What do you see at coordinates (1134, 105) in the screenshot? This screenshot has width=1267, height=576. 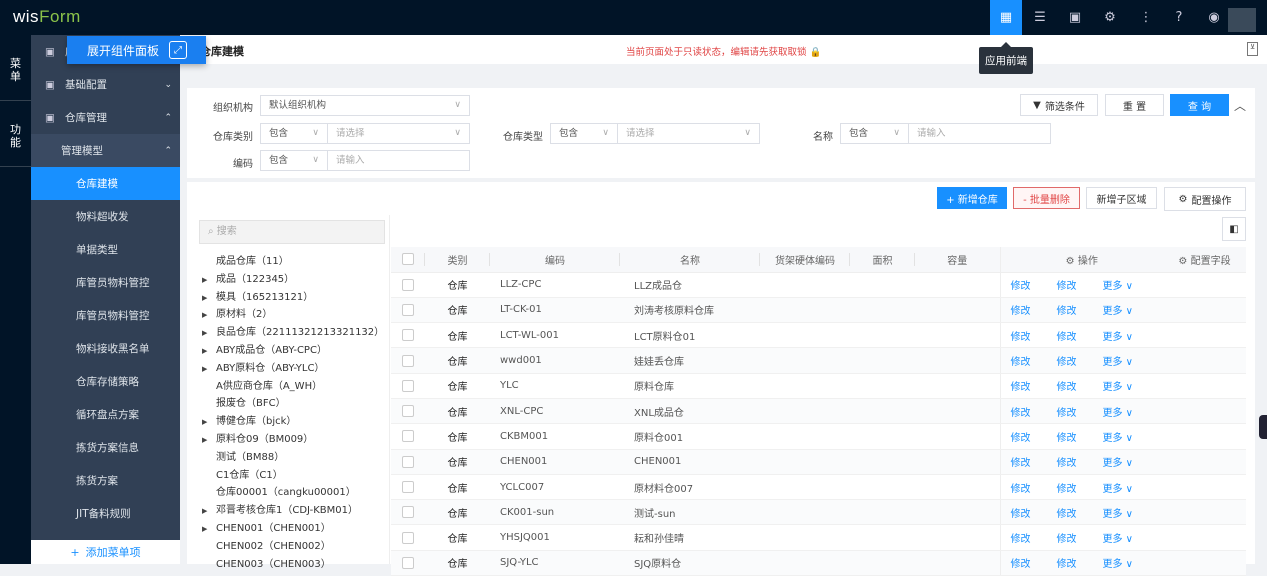 I see `reset-button: 重 置` at bounding box center [1134, 105].